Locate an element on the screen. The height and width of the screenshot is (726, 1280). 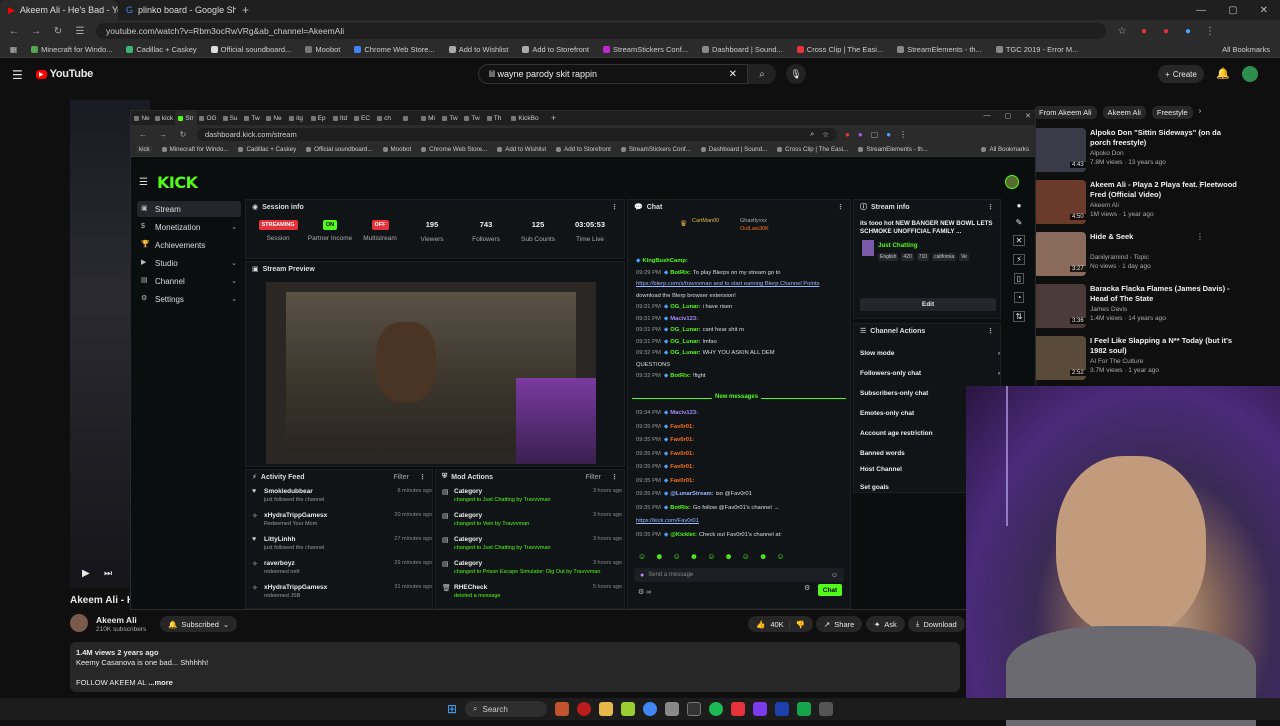
site-info-icon: ☰ is located at coordinates (80, 31).